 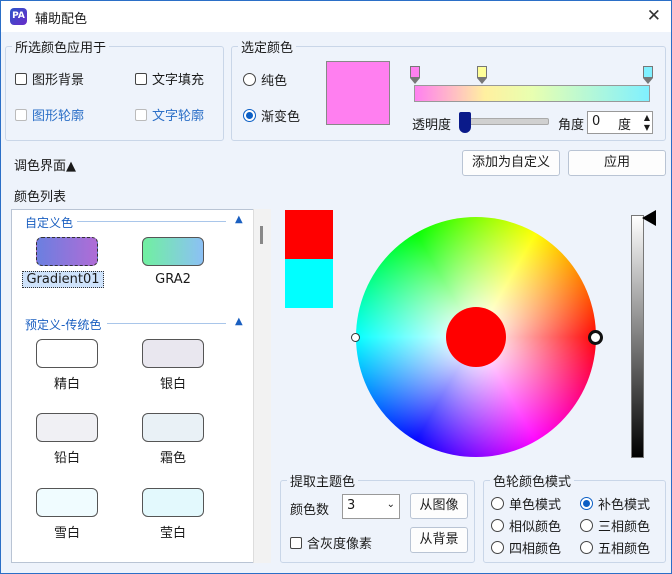 What do you see at coordinates (66, 533) in the screenshot?
I see `preset-color-name: 雪白` at bounding box center [66, 533].